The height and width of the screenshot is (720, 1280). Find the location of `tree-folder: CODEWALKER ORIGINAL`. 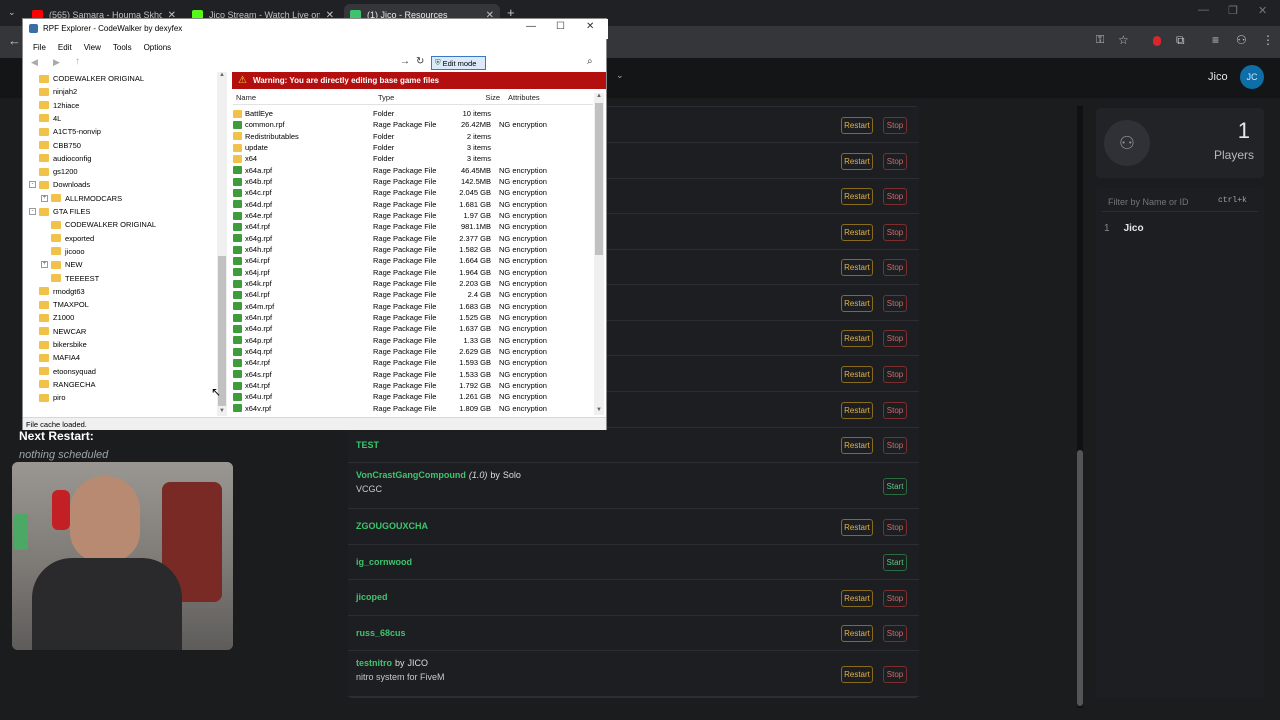

tree-folder: CODEWALKER ORIGINAL is located at coordinates (86, 78).